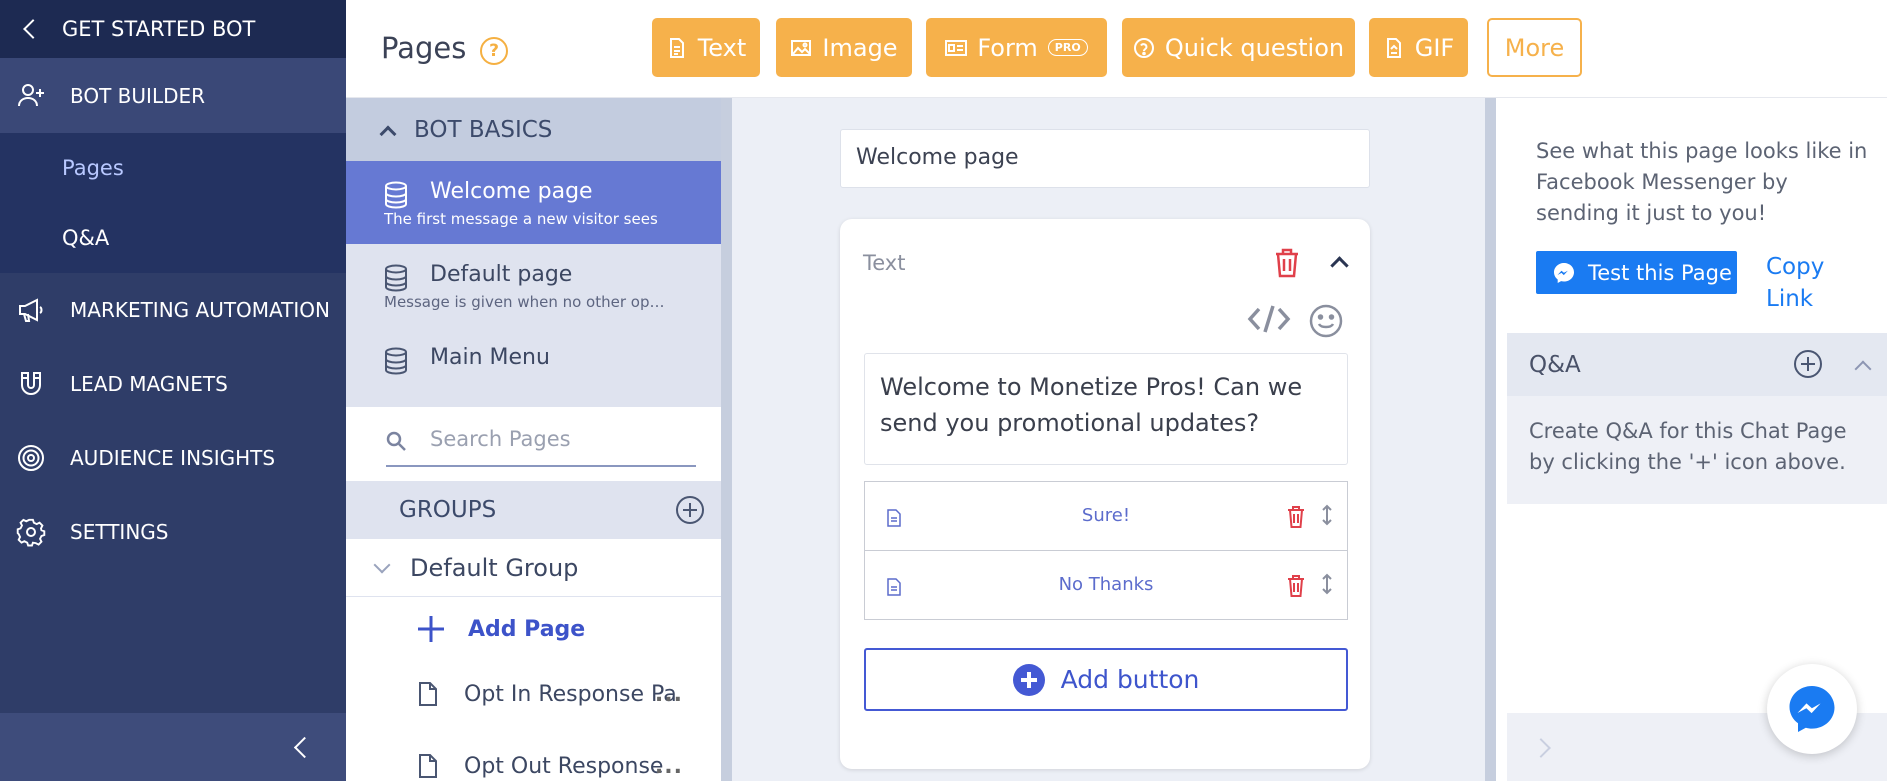  I want to click on add-form-button: Form PRO, so click(1016, 47).